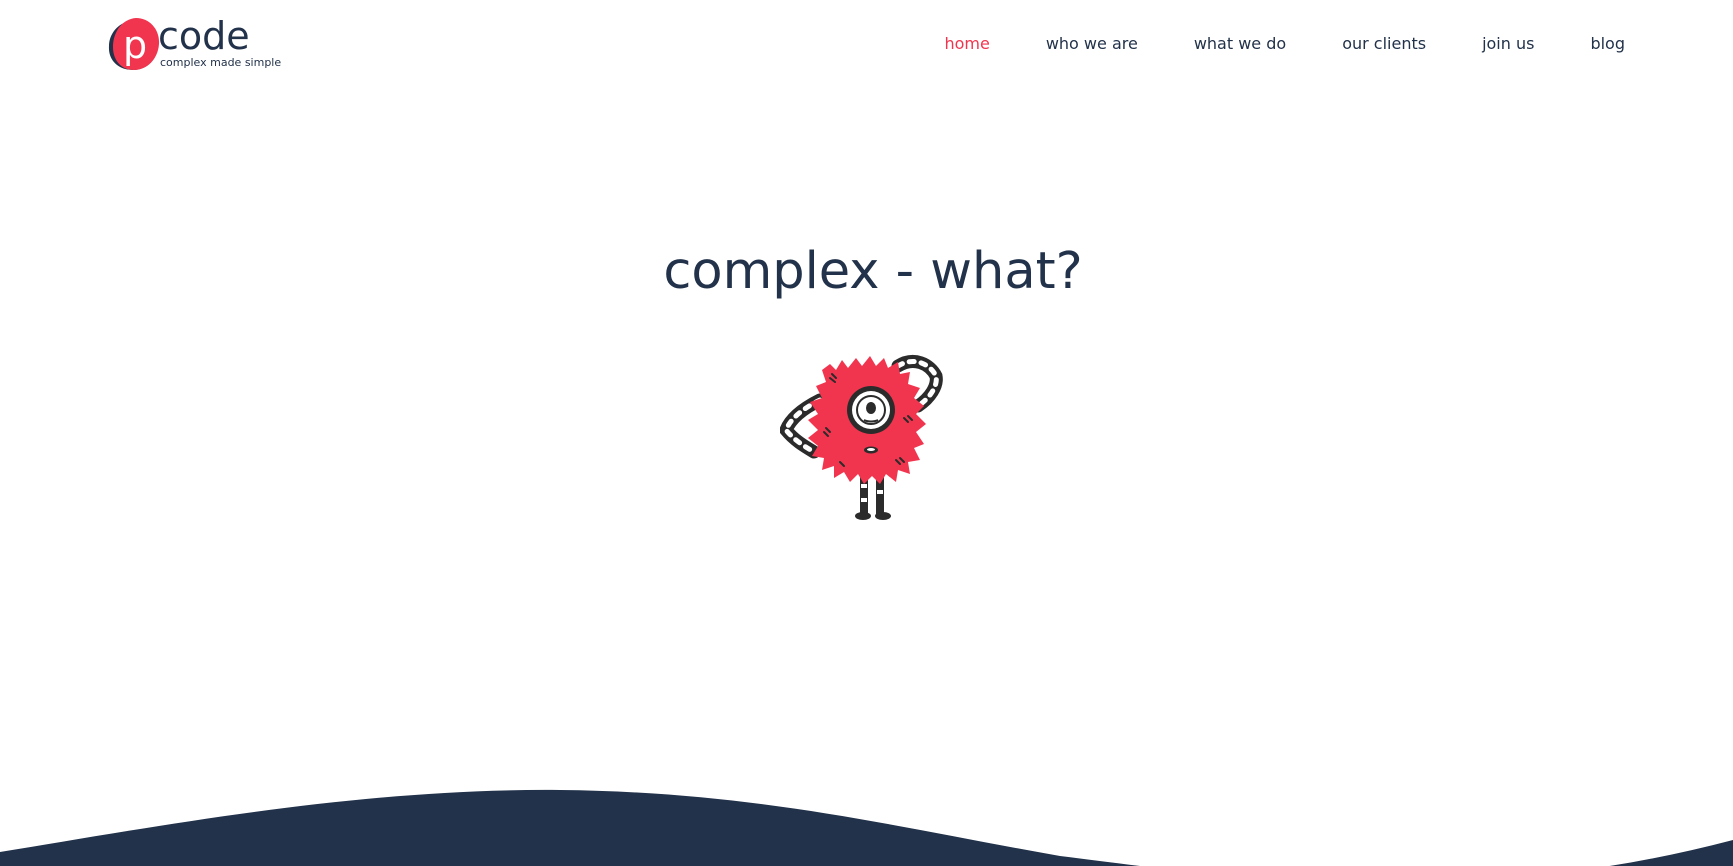 The height and width of the screenshot is (866, 1733). I want to click on monster-mascot-icon, so click(870, 437).